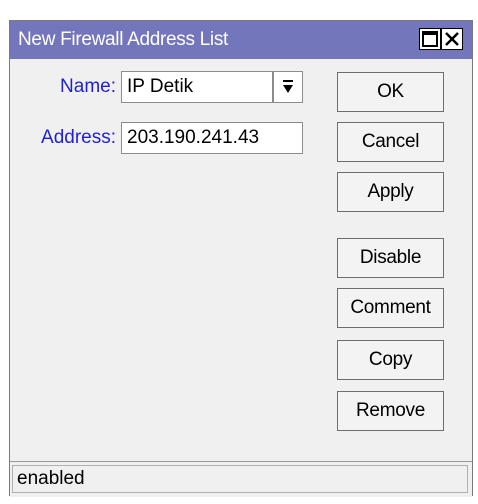 Image resolution: width=478 pixels, height=504 pixels. Describe the element at coordinates (390, 192) in the screenshot. I see `apply-button: Apply` at that location.